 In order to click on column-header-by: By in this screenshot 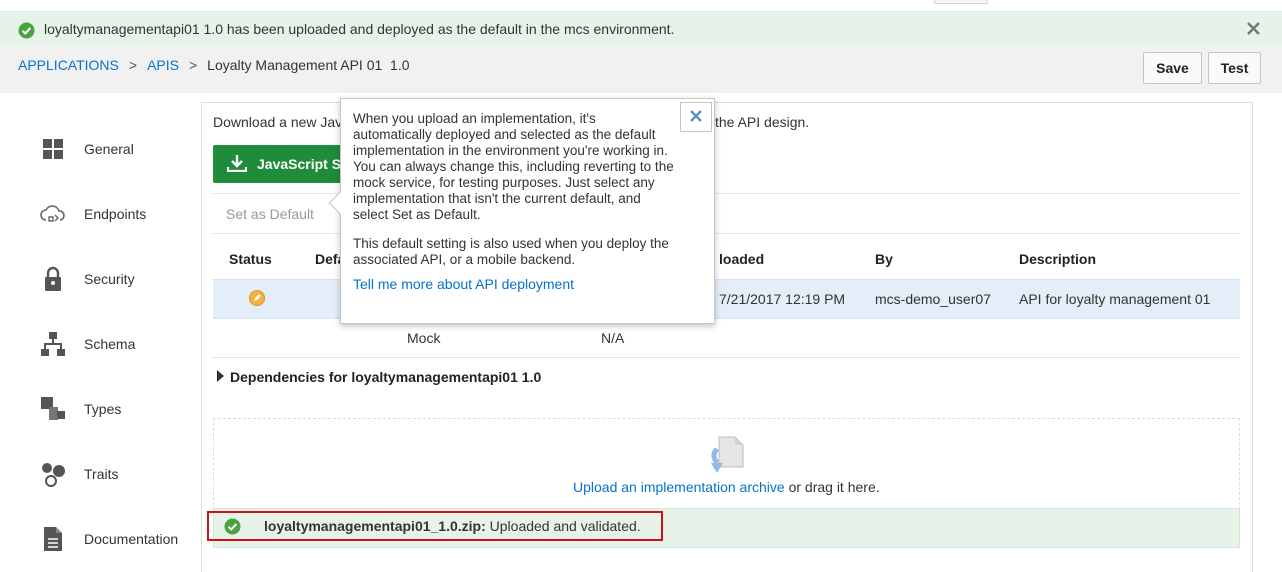, I will do `click(884, 259)`.